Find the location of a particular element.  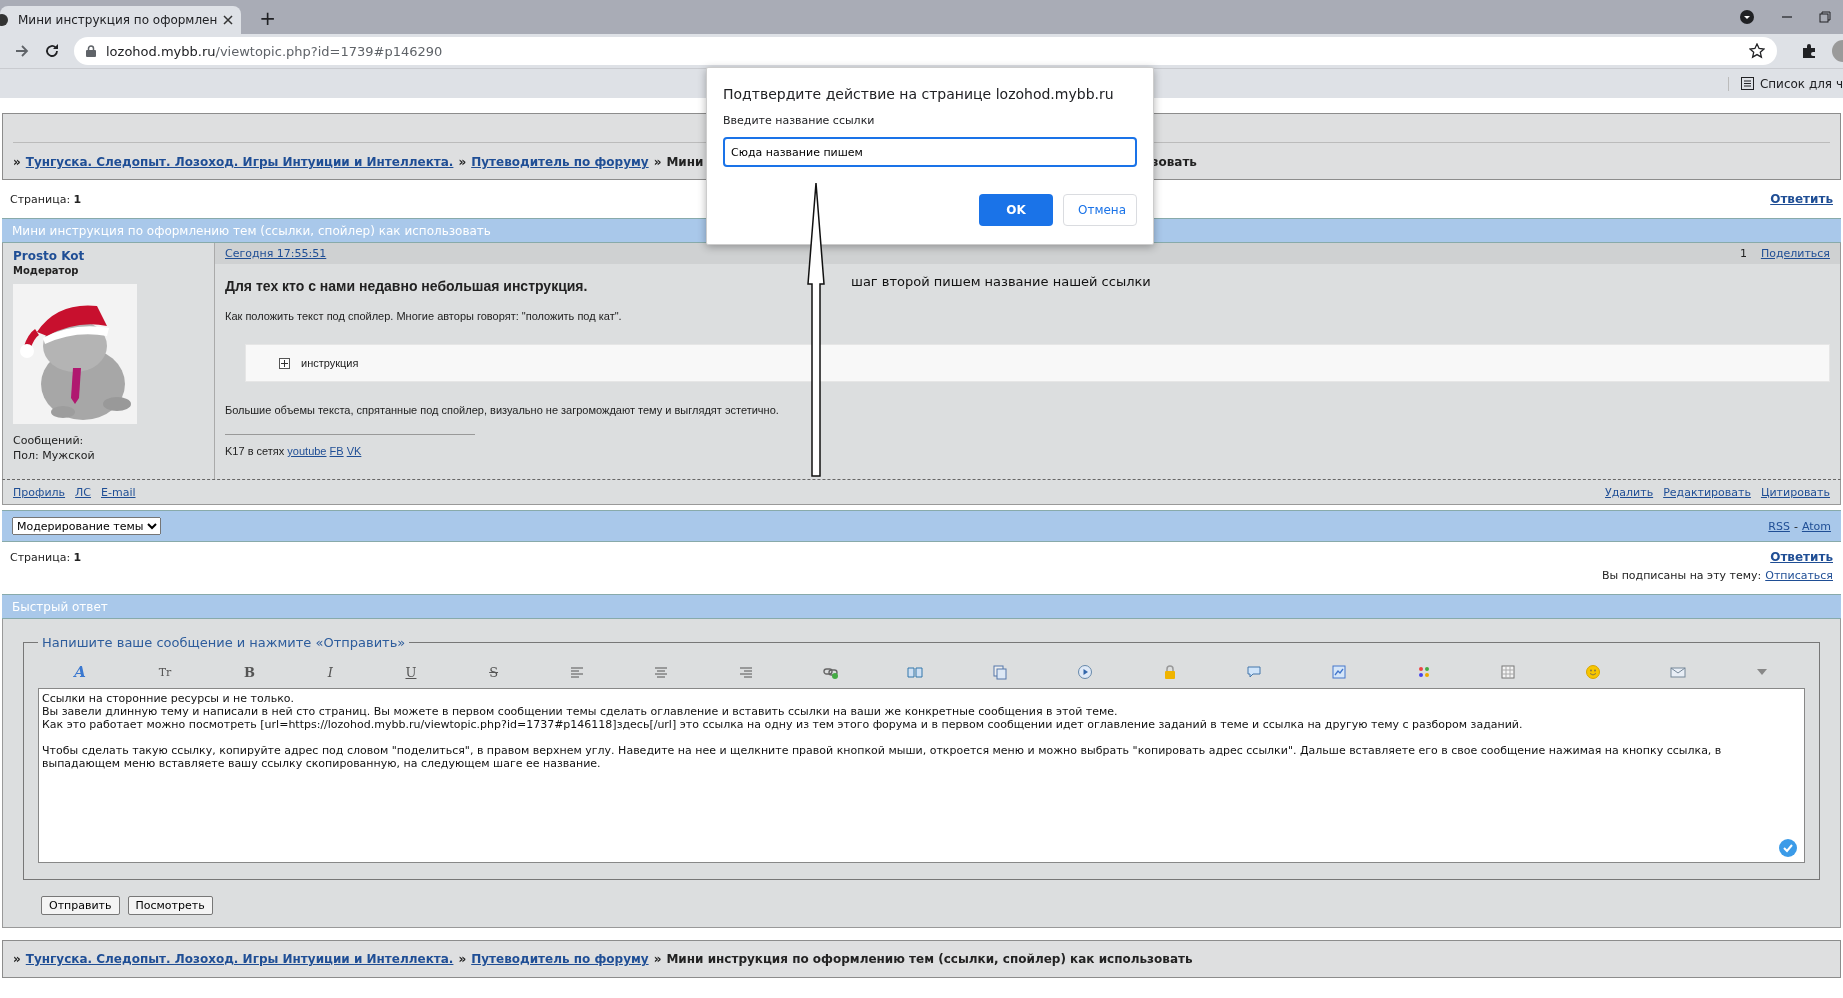

spoiler-toggle: инструкция is located at coordinates (1037, 363).